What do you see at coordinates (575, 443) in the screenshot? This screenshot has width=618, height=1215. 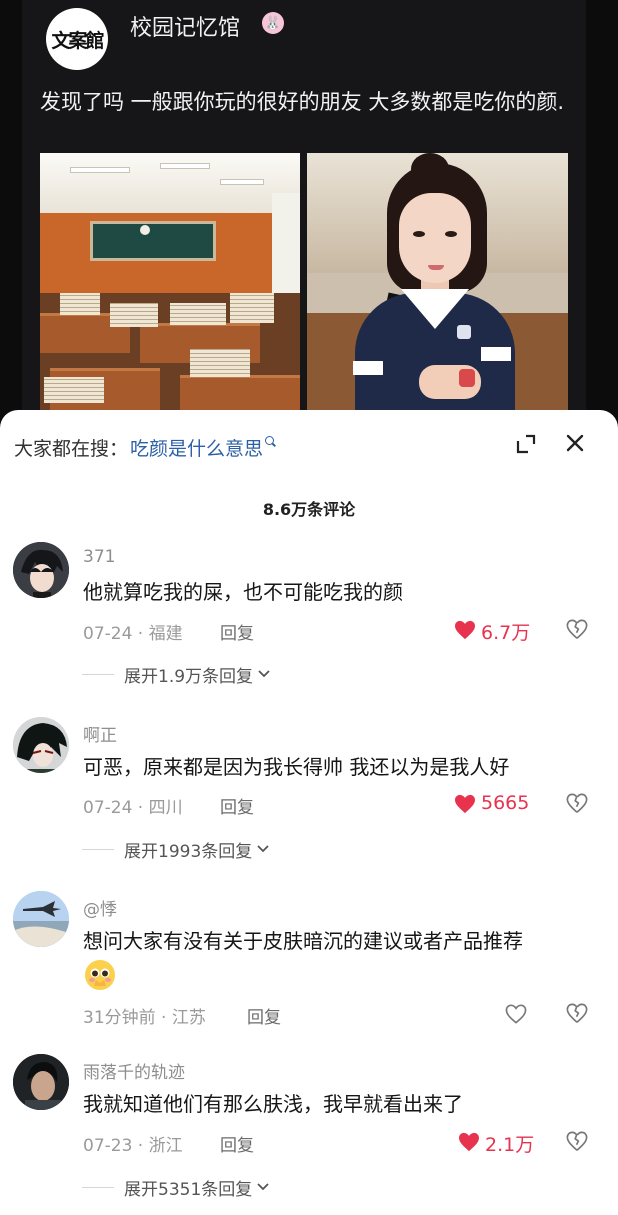 I see `close-icon` at bounding box center [575, 443].